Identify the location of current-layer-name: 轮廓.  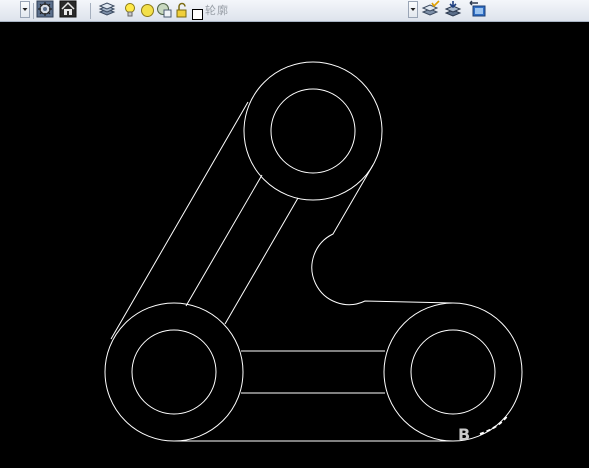
(217, 10).